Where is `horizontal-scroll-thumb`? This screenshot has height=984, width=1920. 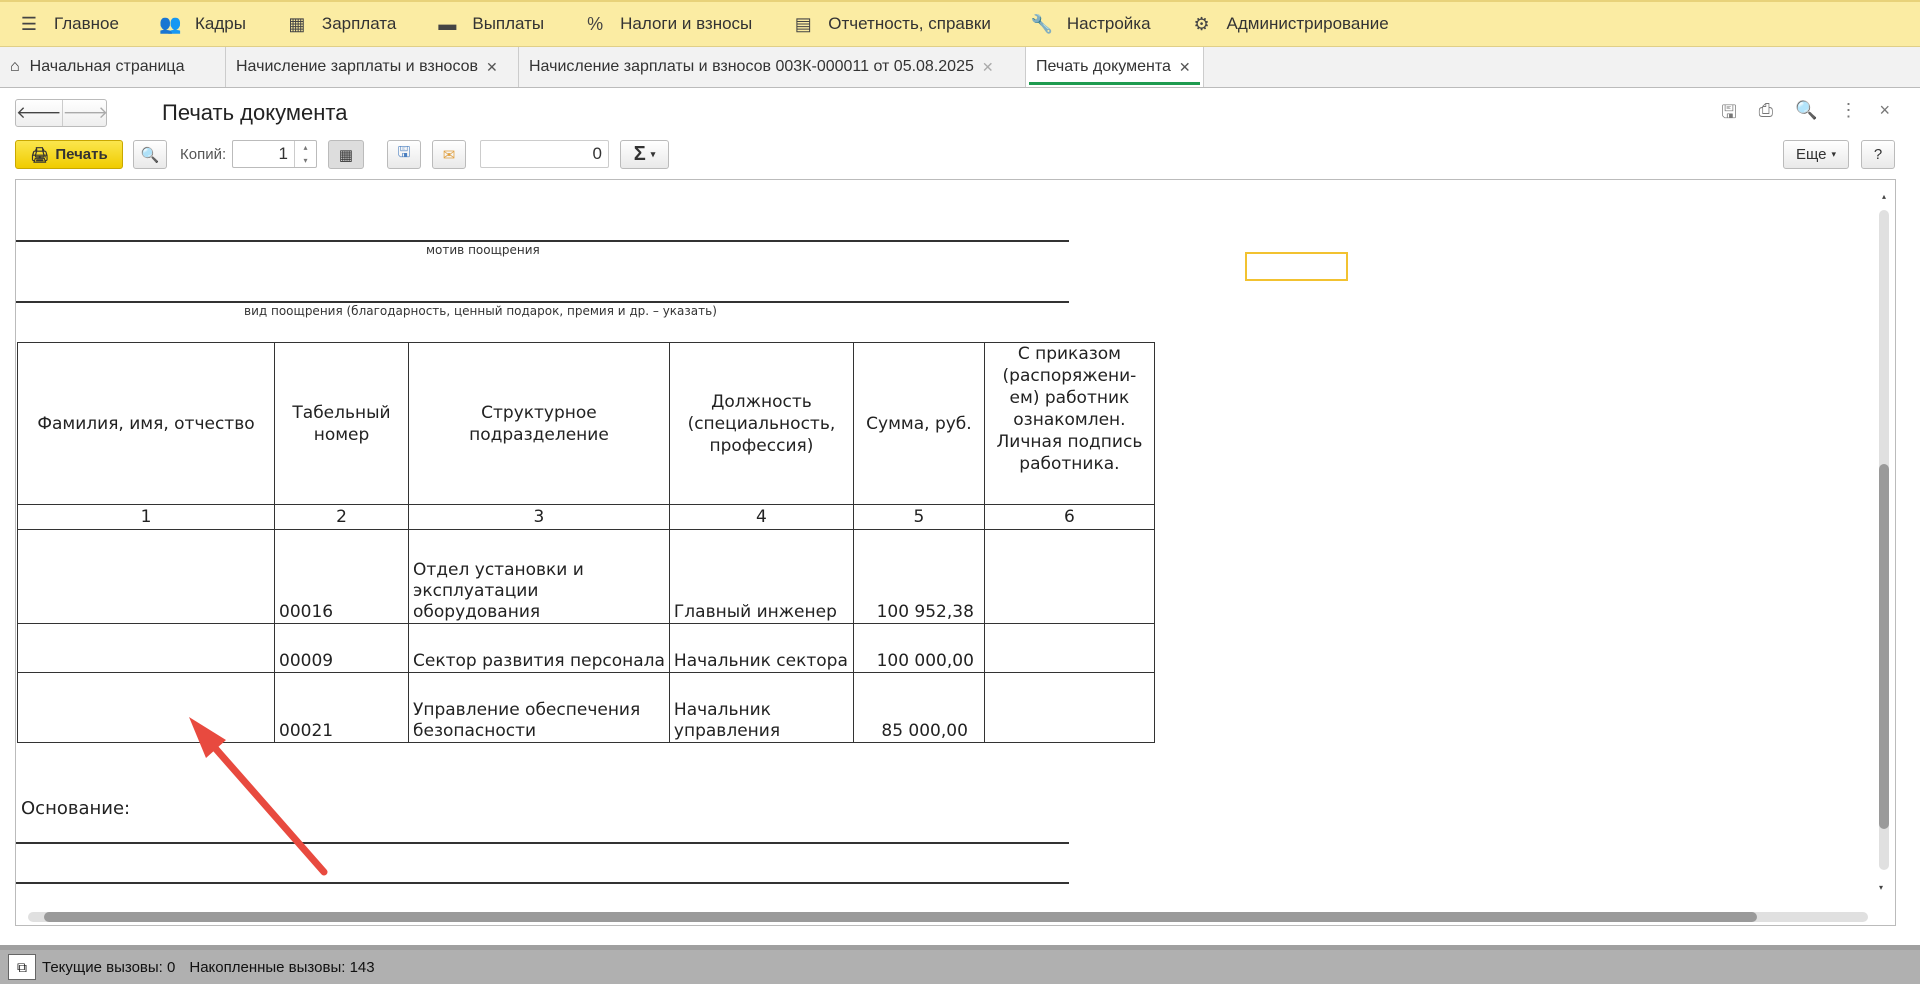 horizontal-scroll-thumb is located at coordinates (900, 917).